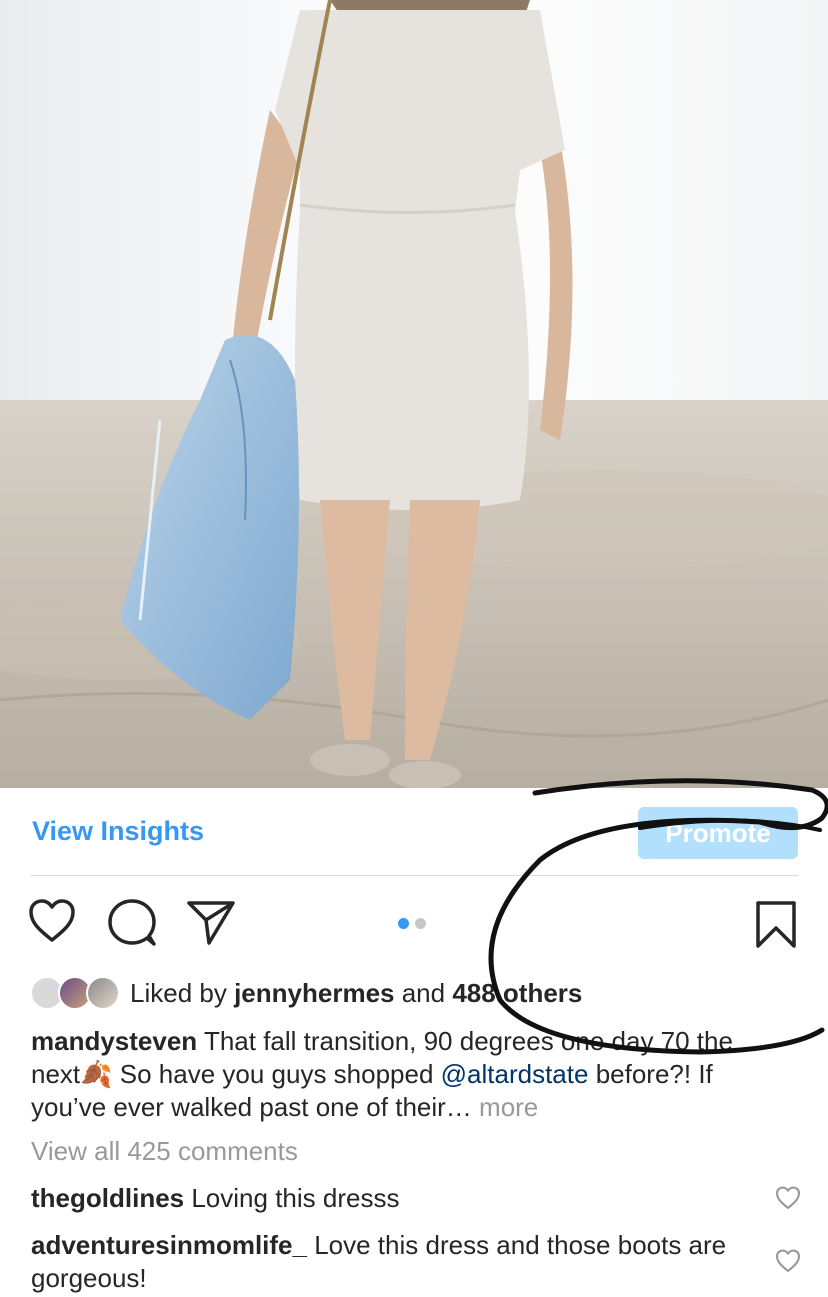 The width and height of the screenshot is (828, 1297). What do you see at coordinates (114, 1041) in the screenshot?
I see `caption-username: mandysteven` at bounding box center [114, 1041].